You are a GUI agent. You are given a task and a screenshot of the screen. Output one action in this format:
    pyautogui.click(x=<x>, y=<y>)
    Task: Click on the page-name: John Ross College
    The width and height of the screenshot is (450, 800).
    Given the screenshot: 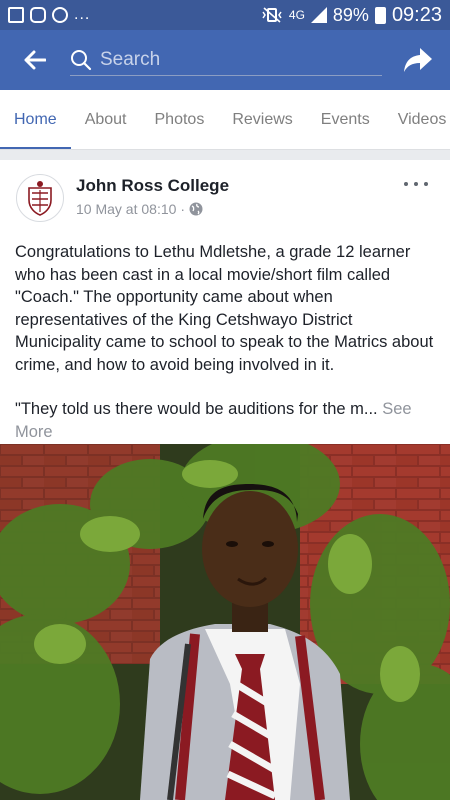 What is the action you would take?
    pyautogui.click(x=152, y=186)
    